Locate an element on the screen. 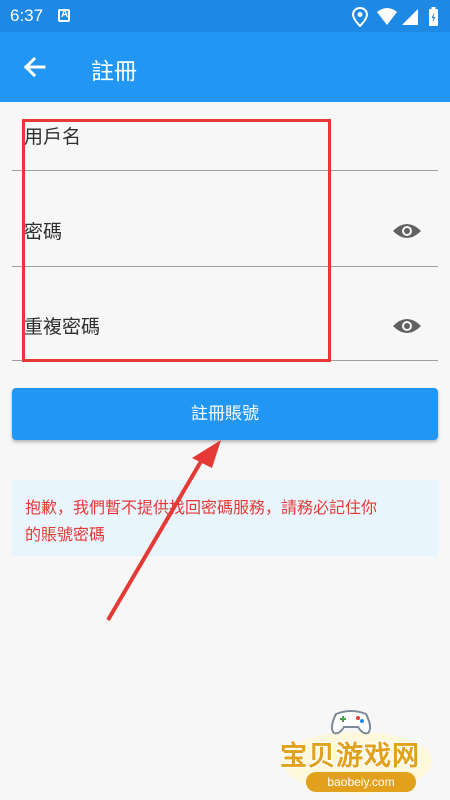 This screenshot has width=450, height=800. register-account-button: 註冊賬號 is located at coordinates (225, 414).